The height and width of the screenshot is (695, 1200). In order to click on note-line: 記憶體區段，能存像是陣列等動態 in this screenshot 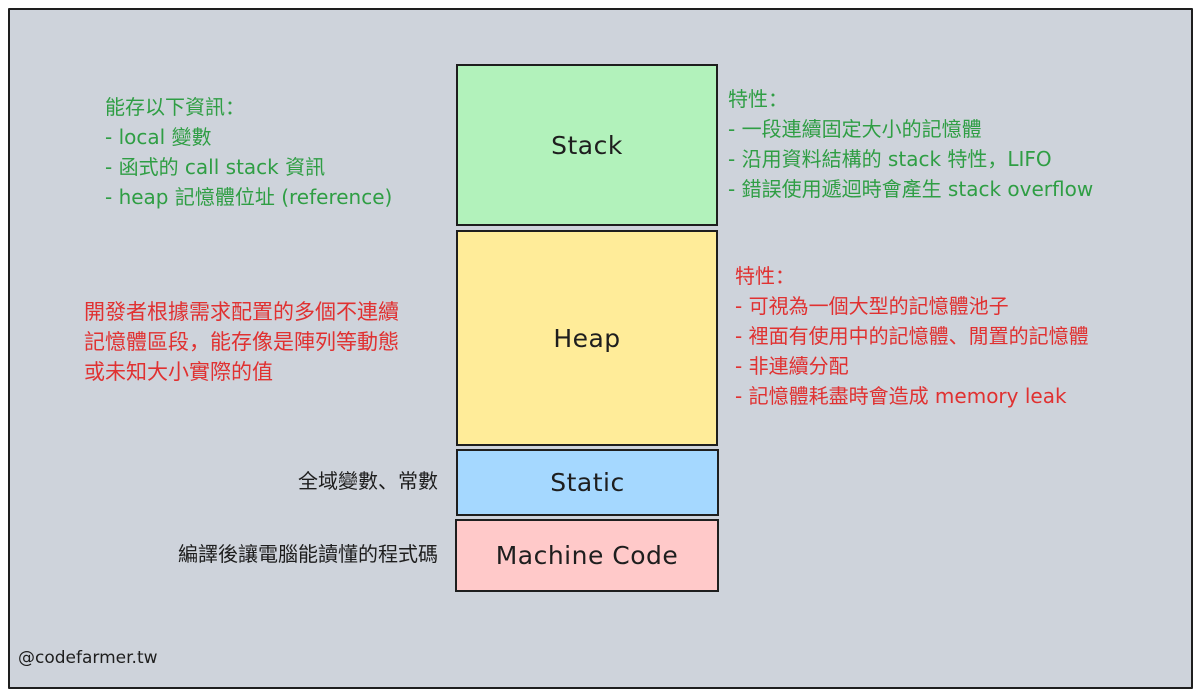, I will do `click(241, 342)`.